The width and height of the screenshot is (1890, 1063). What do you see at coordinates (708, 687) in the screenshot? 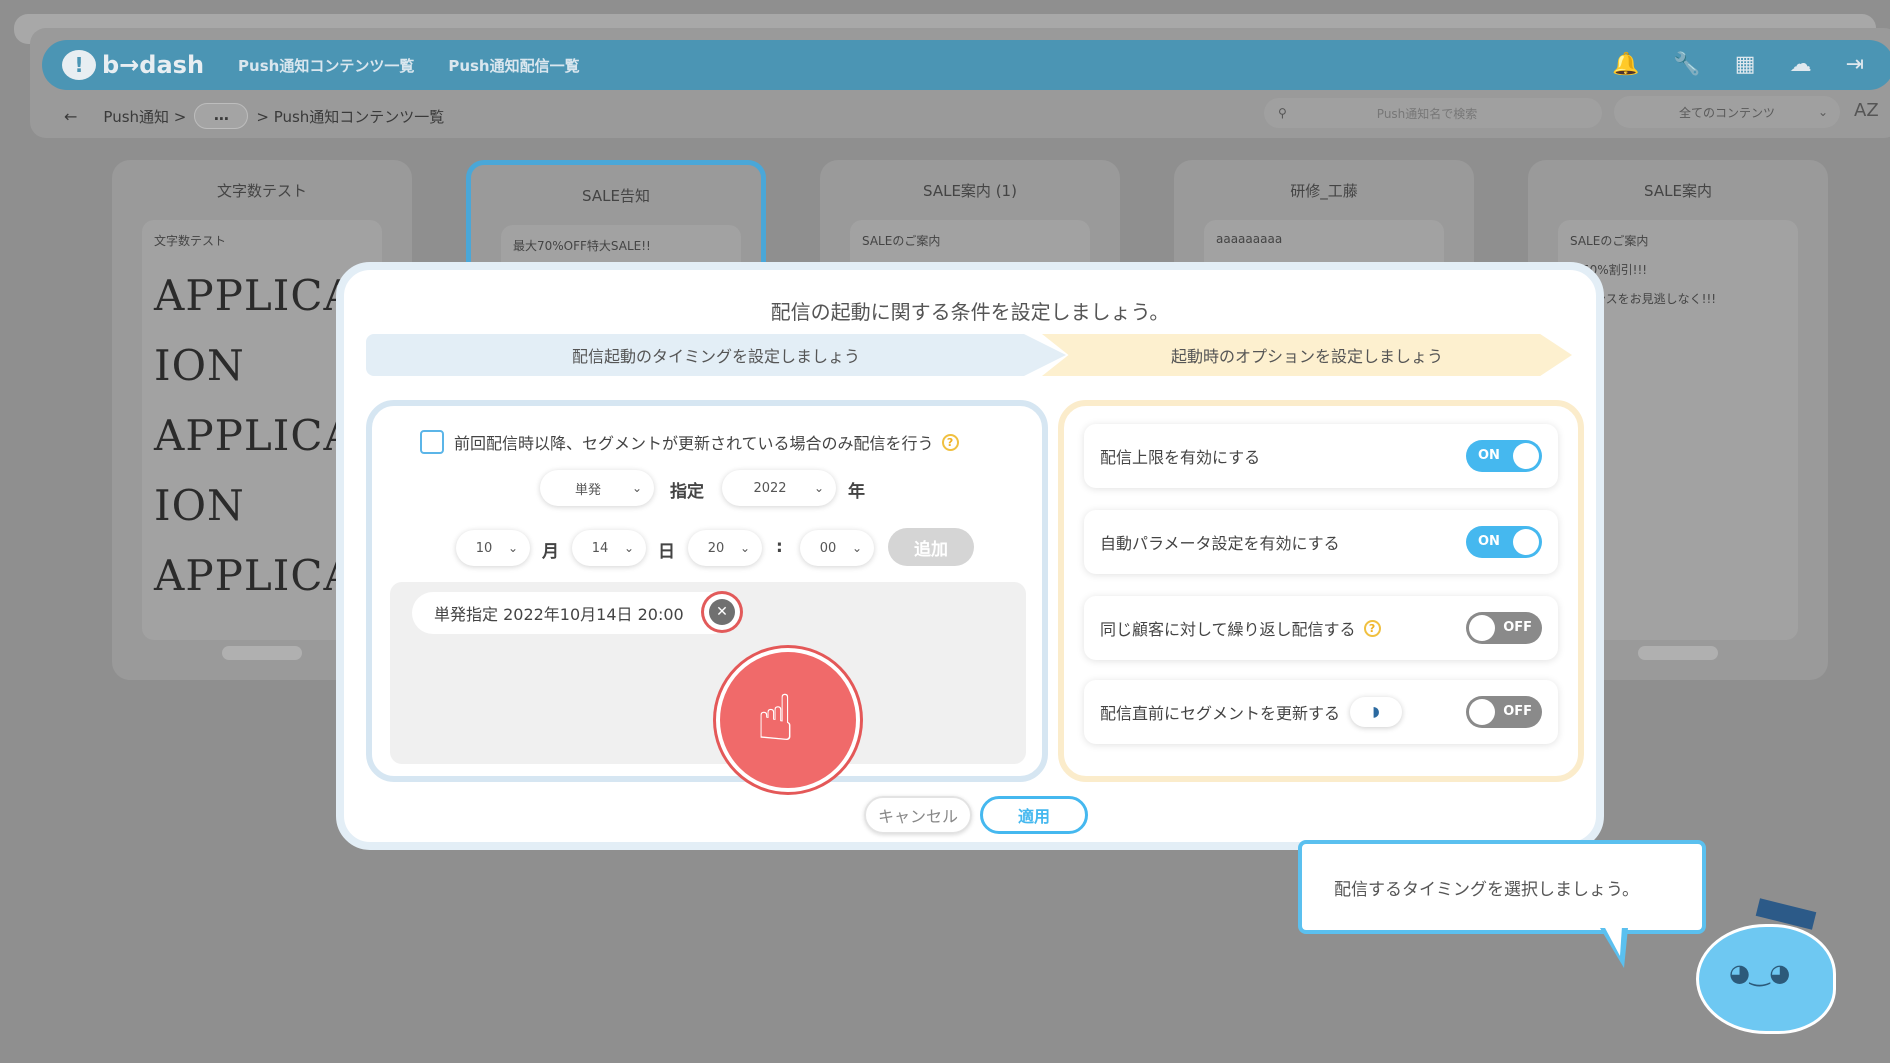
I see `schedule-list: 単発指定 2022年10月14日 20:00 ✕ ☝` at bounding box center [708, 687].